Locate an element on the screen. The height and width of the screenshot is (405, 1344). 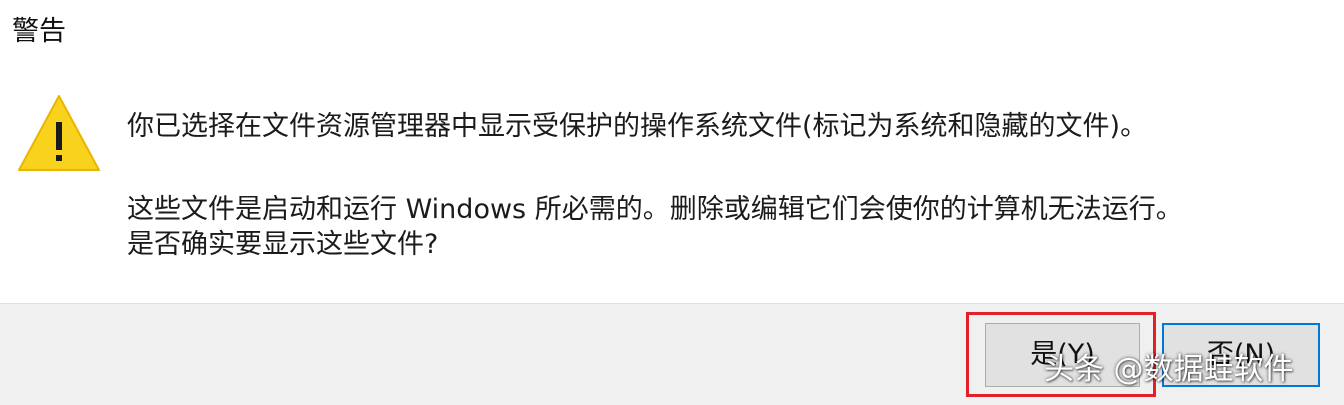
watermark-text: 头条 @数据蛙软件 is located at coordinates (1169, 369).